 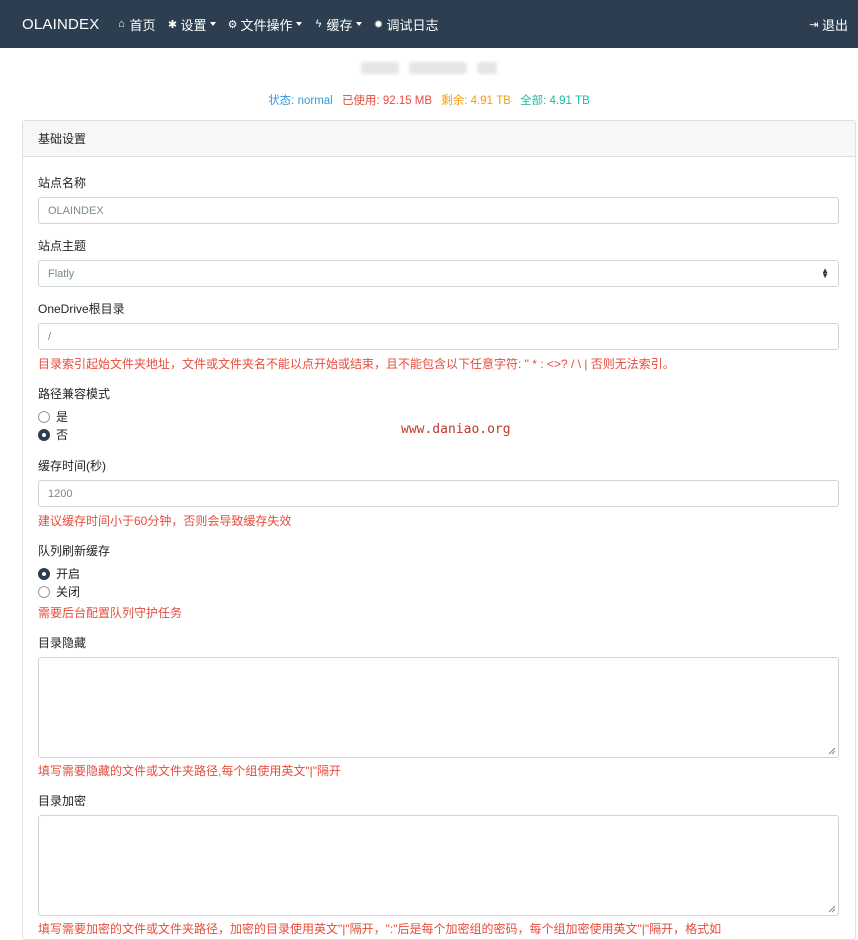 I want to click on cache-time-value: 1200, so click(x=60, y=493).